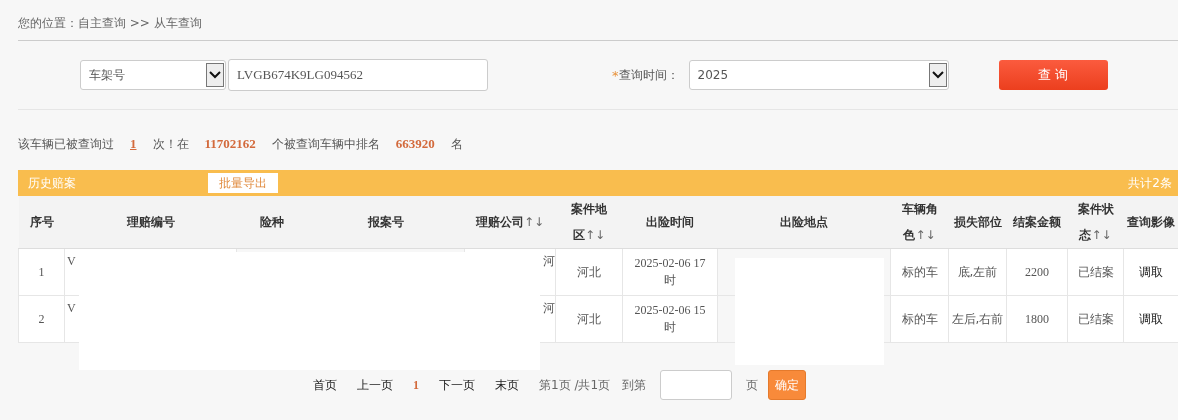  What do you see at coordinates (230, 144) in the screenshot?
I see `stat-number: 11702162` at bounding box center [230, 144].